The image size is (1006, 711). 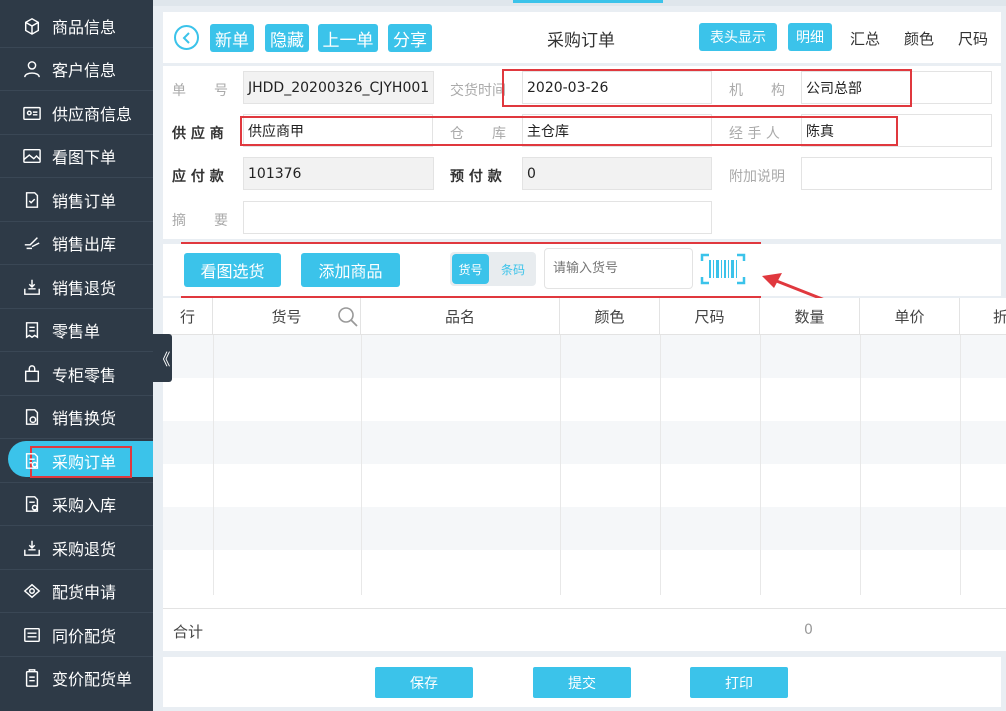 What do you see at coordinates (919, 38) in the screenshot?
I see `tab-color: 颜色` at bounding box center [919, 38].